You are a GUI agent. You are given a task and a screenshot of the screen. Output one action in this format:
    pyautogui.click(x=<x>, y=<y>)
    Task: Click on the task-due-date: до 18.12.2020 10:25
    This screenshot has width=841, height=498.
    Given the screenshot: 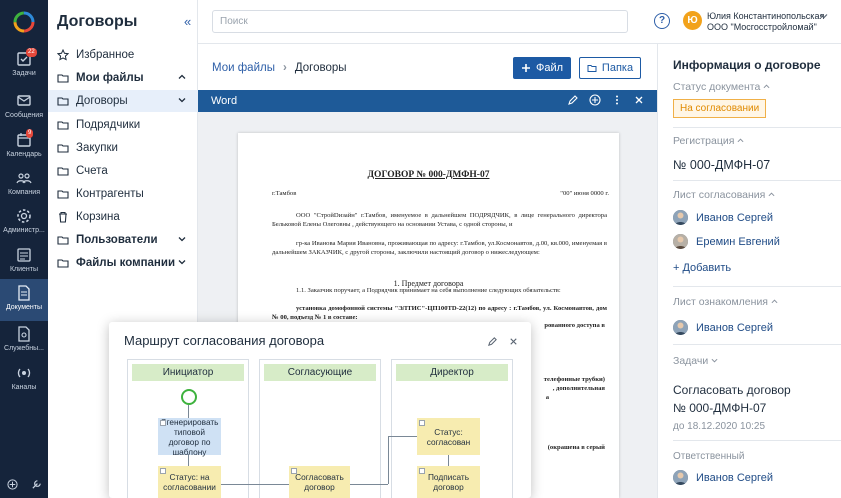 What is the action you would take?
    pyautogui.click(x=719, y=426)
    